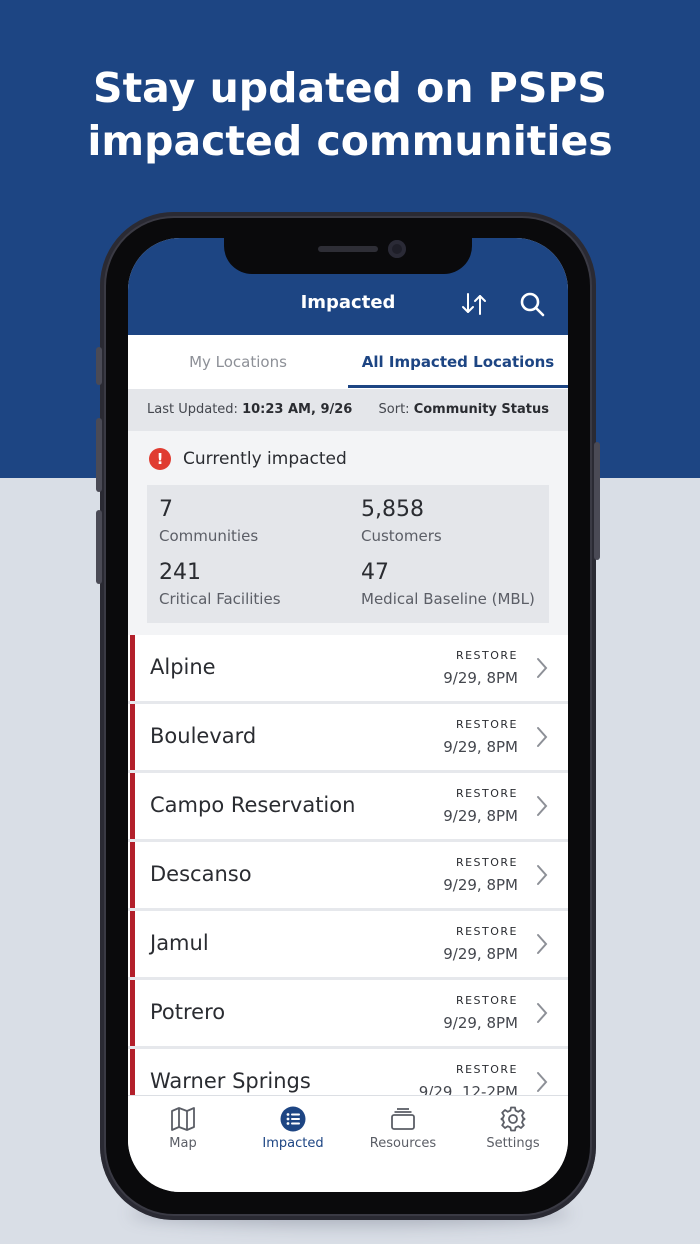  I want to click on nav-settings: Settings, so click(513, 1144).